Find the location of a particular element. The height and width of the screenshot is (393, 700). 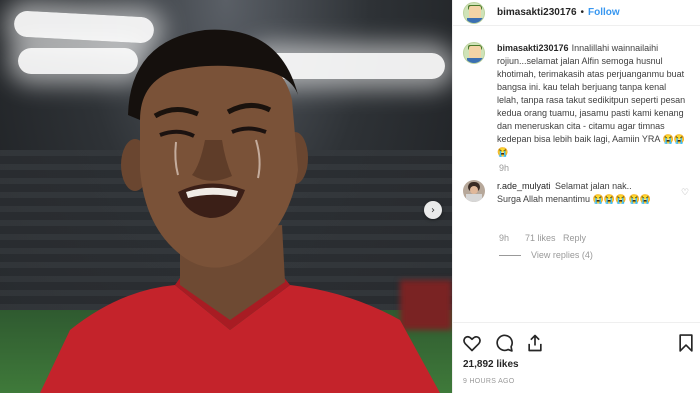

share-icon is located at coordinates (535, 343).